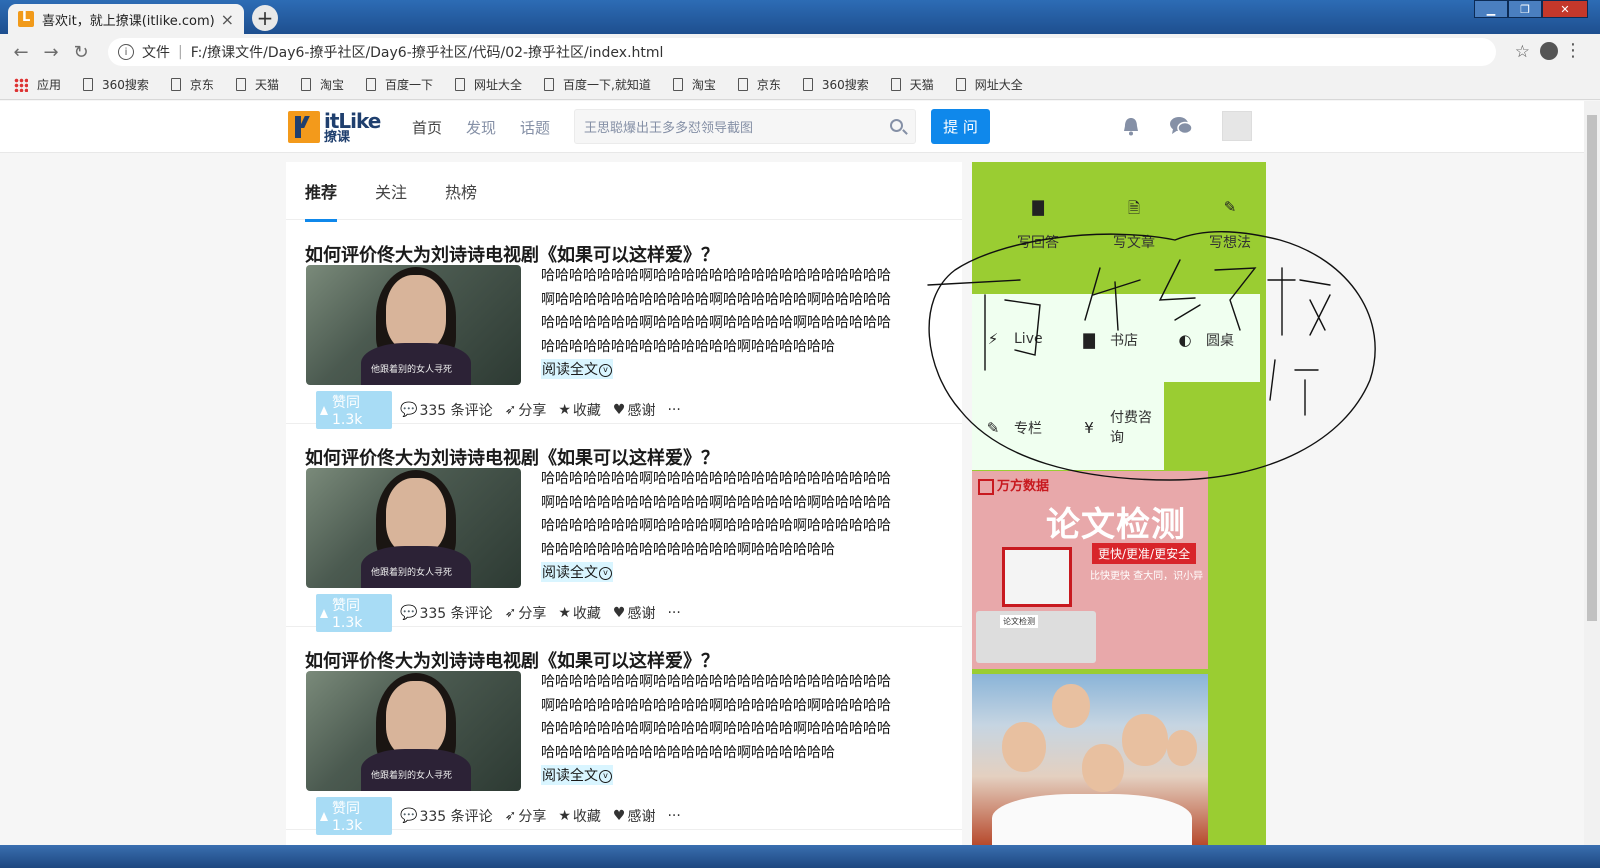 This screenshot has width=1600, height=868. What do you see at coordinates (800, 856) in the screenshot?
I see `windows-taskbar` at bounding box center [800, 856].